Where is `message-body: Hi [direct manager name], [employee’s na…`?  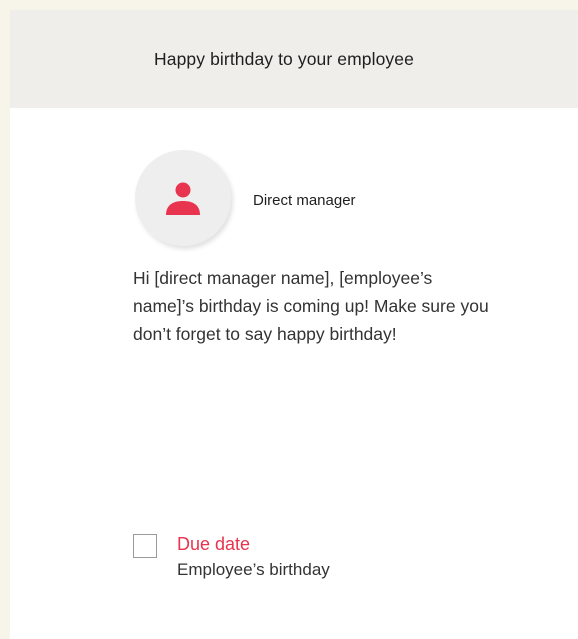
message-body: Hi [direct manager name], [employee’s na… is located at coordinates (311, 306).